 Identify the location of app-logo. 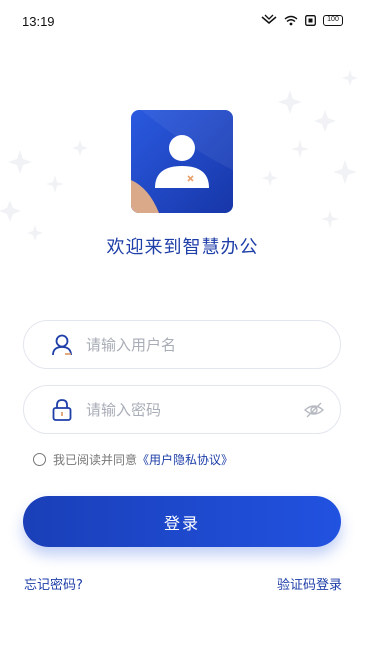
(182, 161).